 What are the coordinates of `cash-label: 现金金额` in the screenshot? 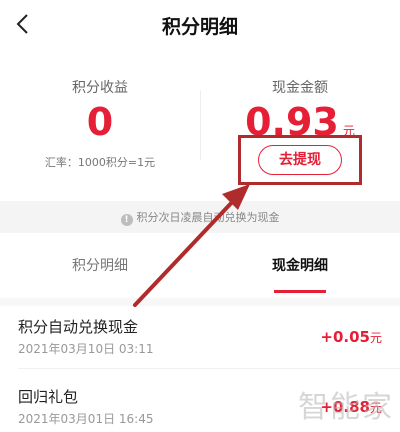 It's located at (300, 88).